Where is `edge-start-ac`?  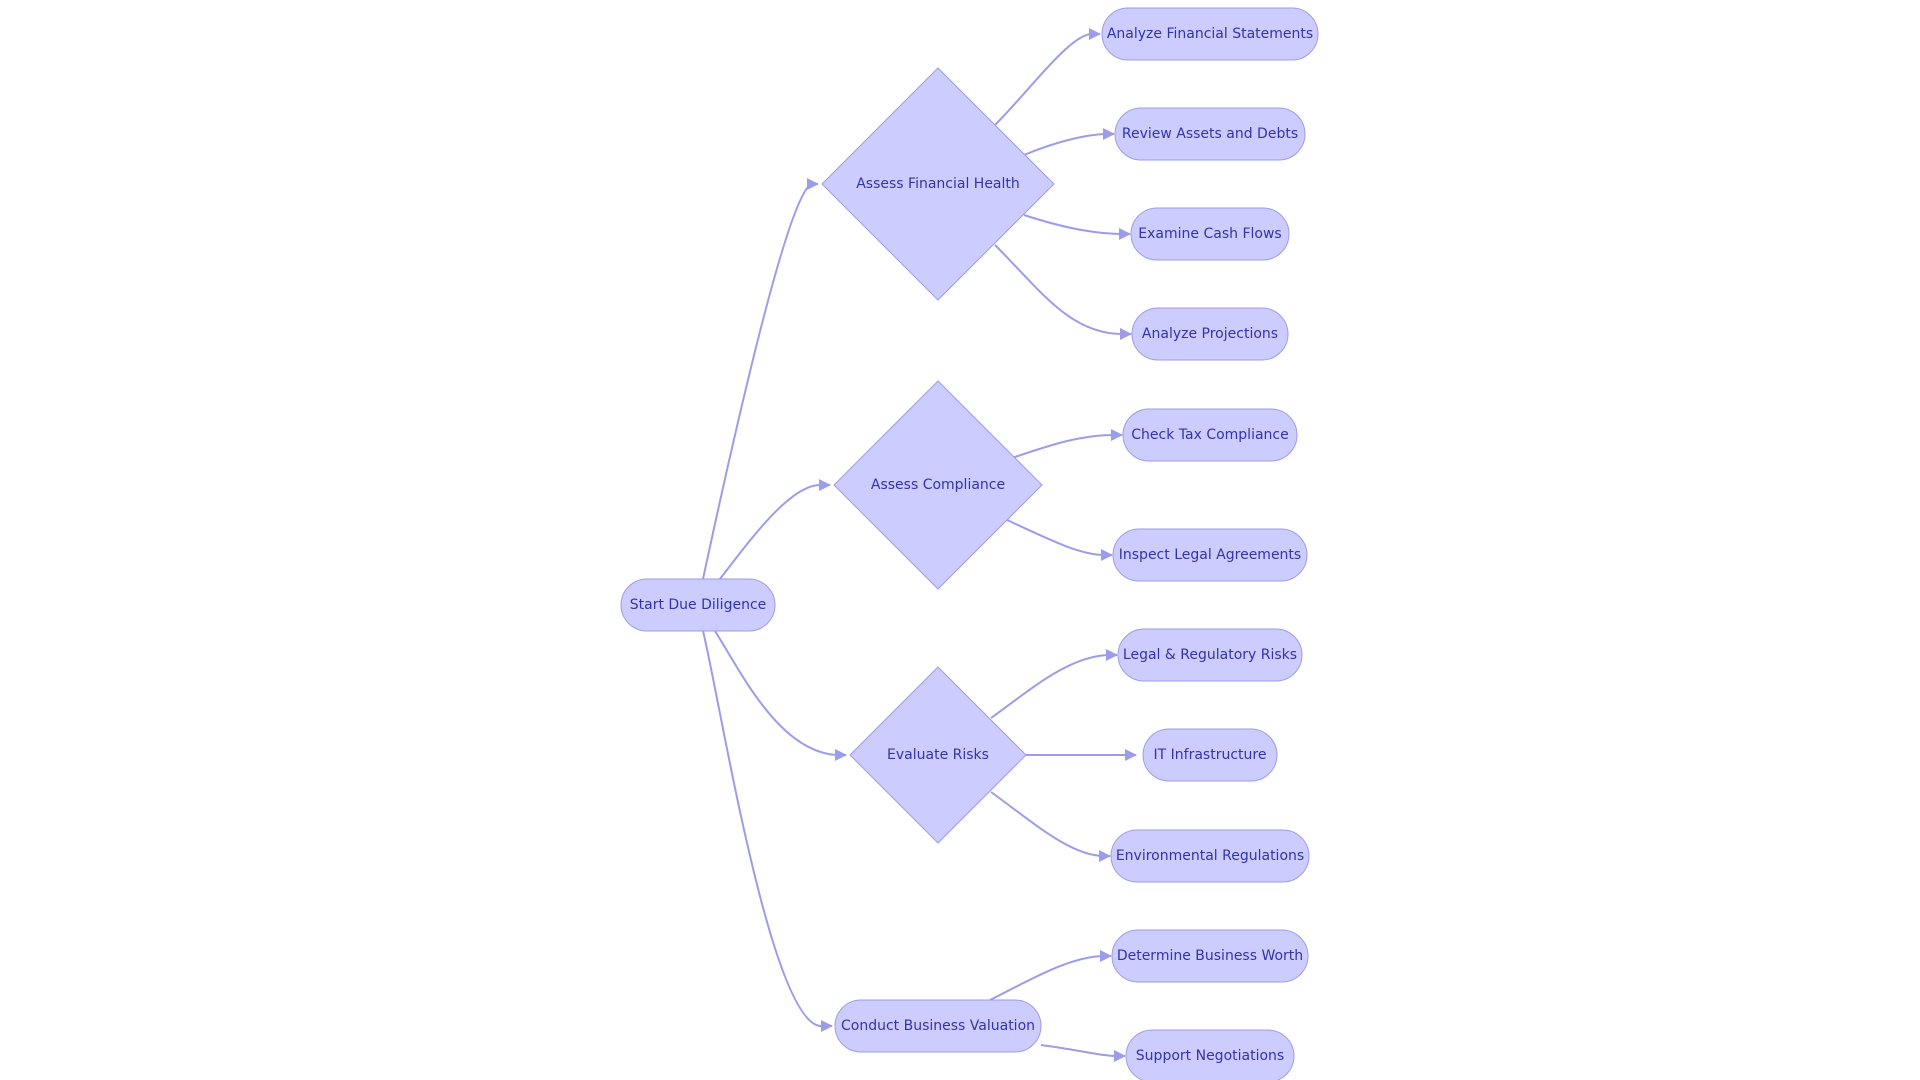 edge-start-ac is located at coordinates (775, 529).